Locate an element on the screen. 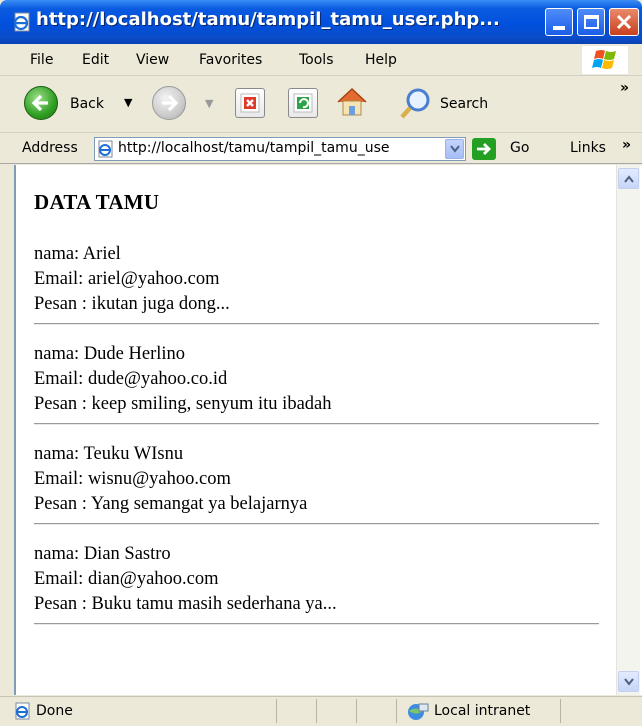 The width and height of the screenshot is (642, 726). minimize-button is located at coordinates (559, 22).